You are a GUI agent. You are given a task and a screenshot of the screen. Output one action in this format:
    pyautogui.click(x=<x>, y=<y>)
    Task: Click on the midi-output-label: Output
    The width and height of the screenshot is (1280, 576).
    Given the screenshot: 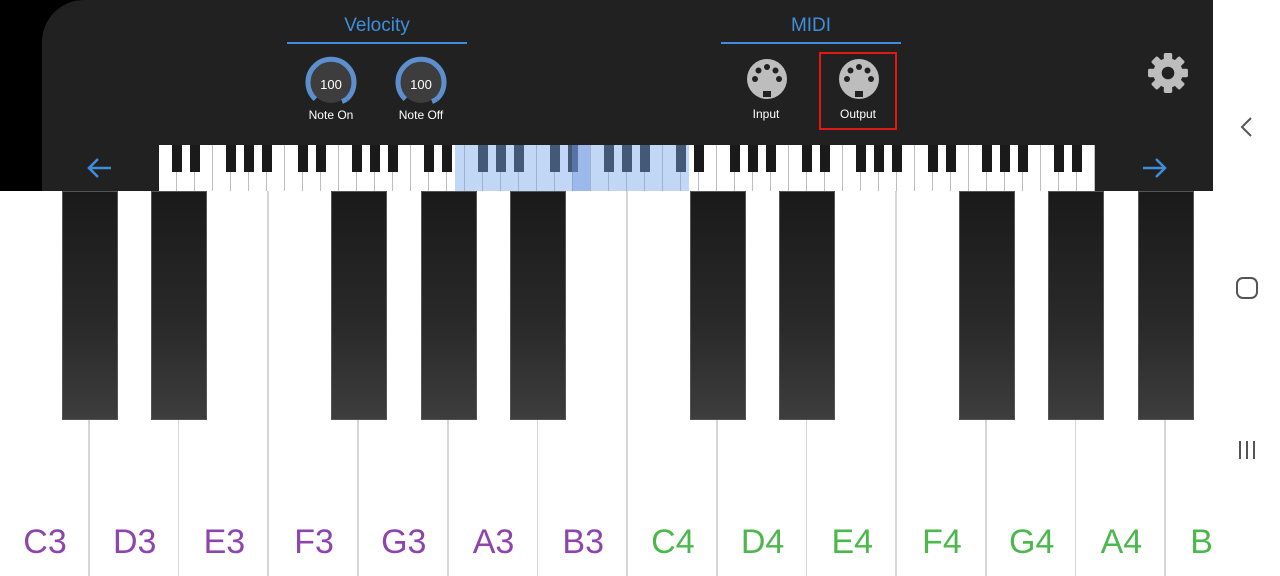 What is the action you would take?
    pyautogui.click(x=858, y=114)
    